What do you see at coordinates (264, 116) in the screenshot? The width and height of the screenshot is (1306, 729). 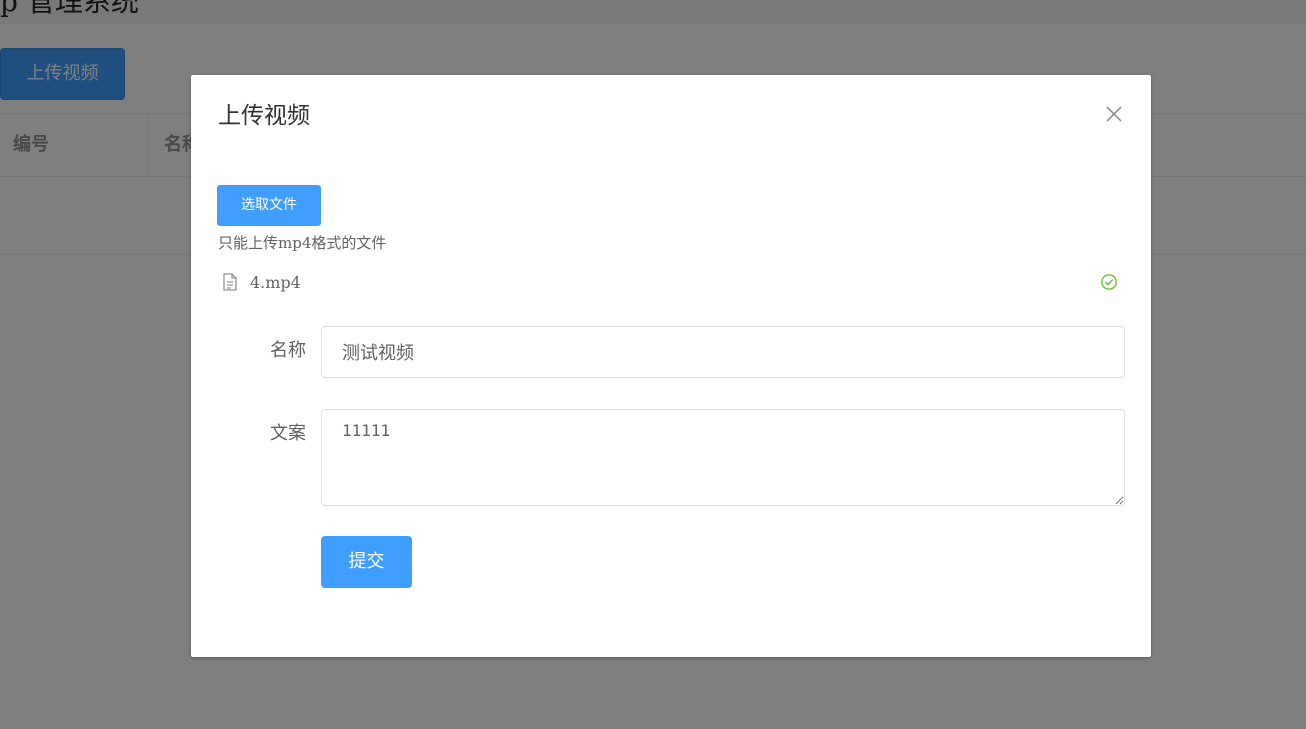 I see `dialog-title: 上传视频` at bounding box center [264, 116].